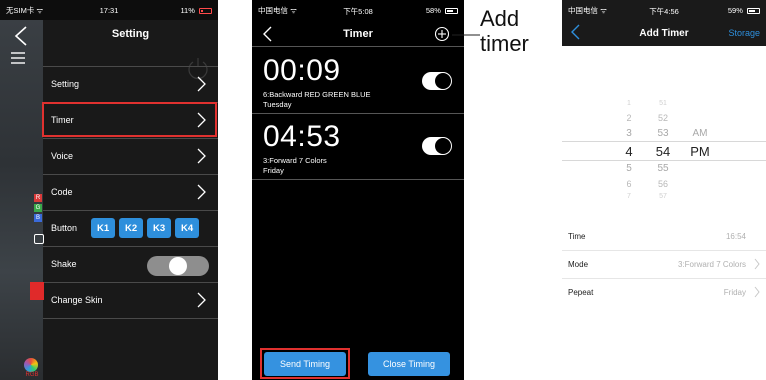 The width and height of the screenshot is (766, 380). I want to click on menu-item-label: Voice, so click(62, 156).